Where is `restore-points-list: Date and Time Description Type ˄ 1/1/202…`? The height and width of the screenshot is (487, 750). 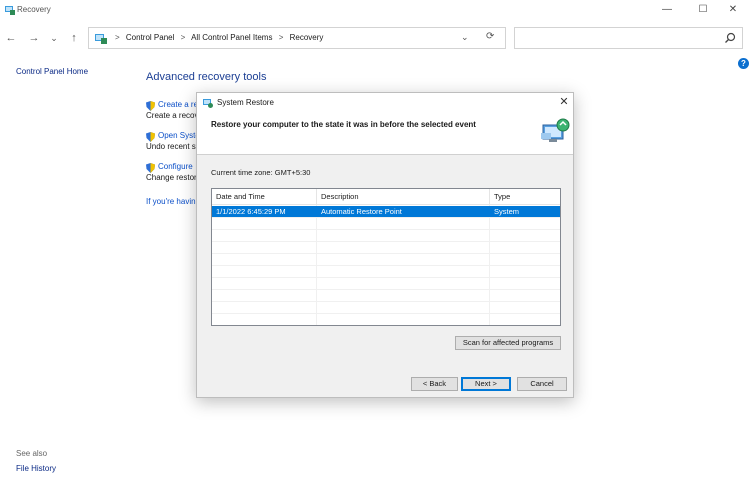
restore-points-list: Date and Time Description Type ˄ 1/1/202… is located at coordinates (386, 257).